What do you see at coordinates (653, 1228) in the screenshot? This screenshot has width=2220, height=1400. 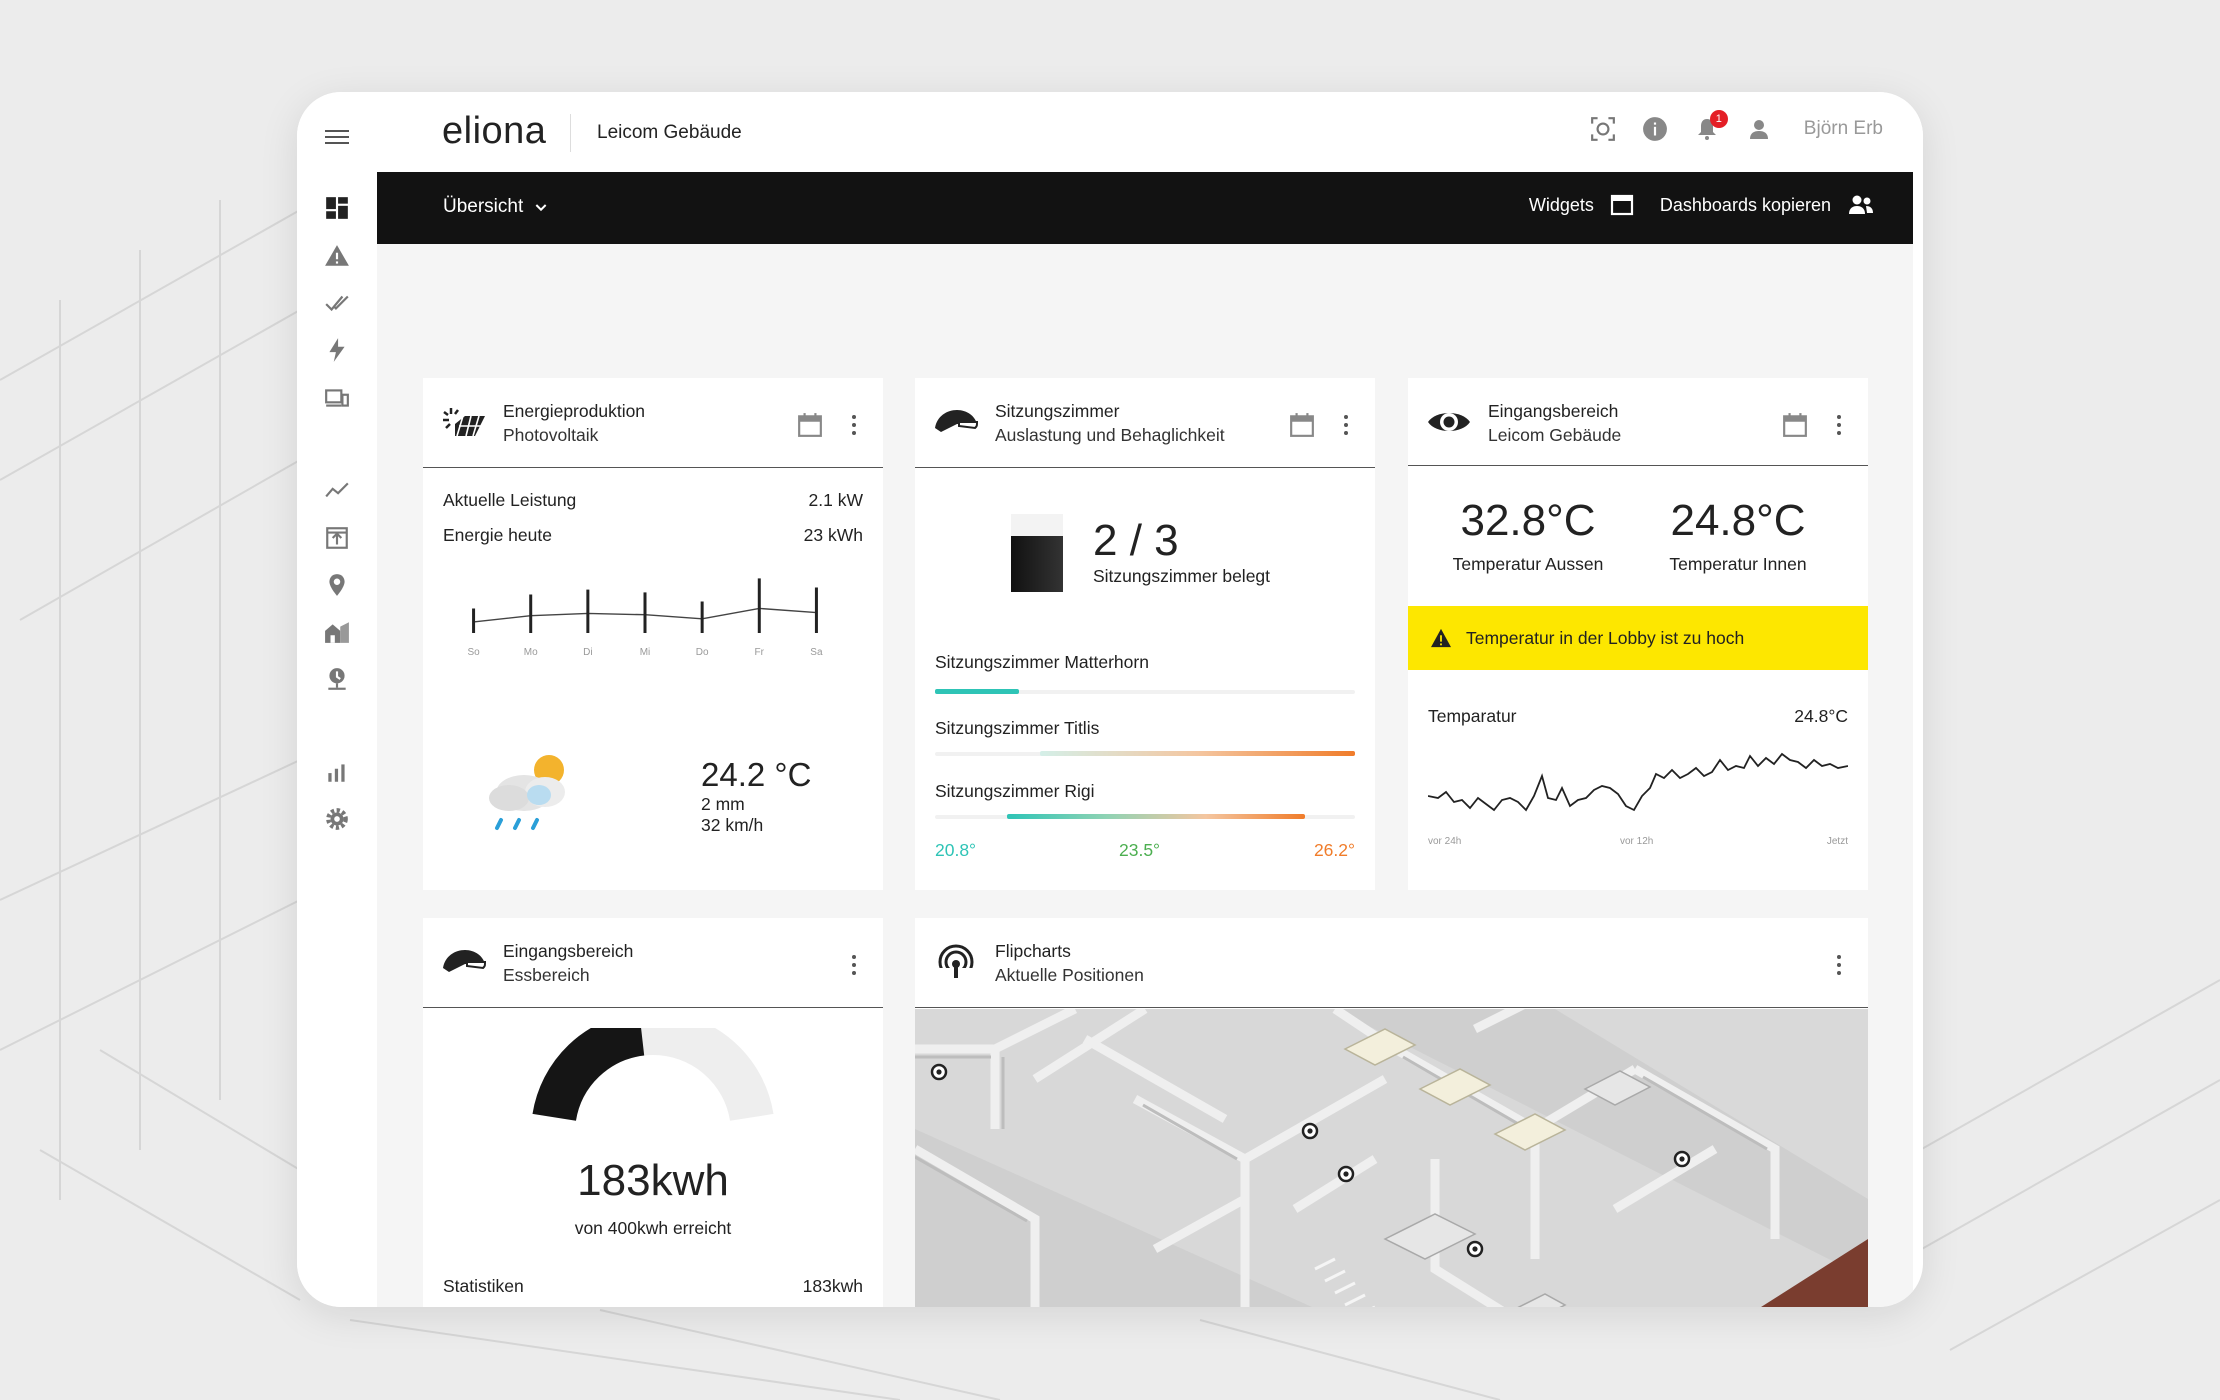 I see `gauge-caption: von 400kwh erreicht` at bounding box center [653, 1228].